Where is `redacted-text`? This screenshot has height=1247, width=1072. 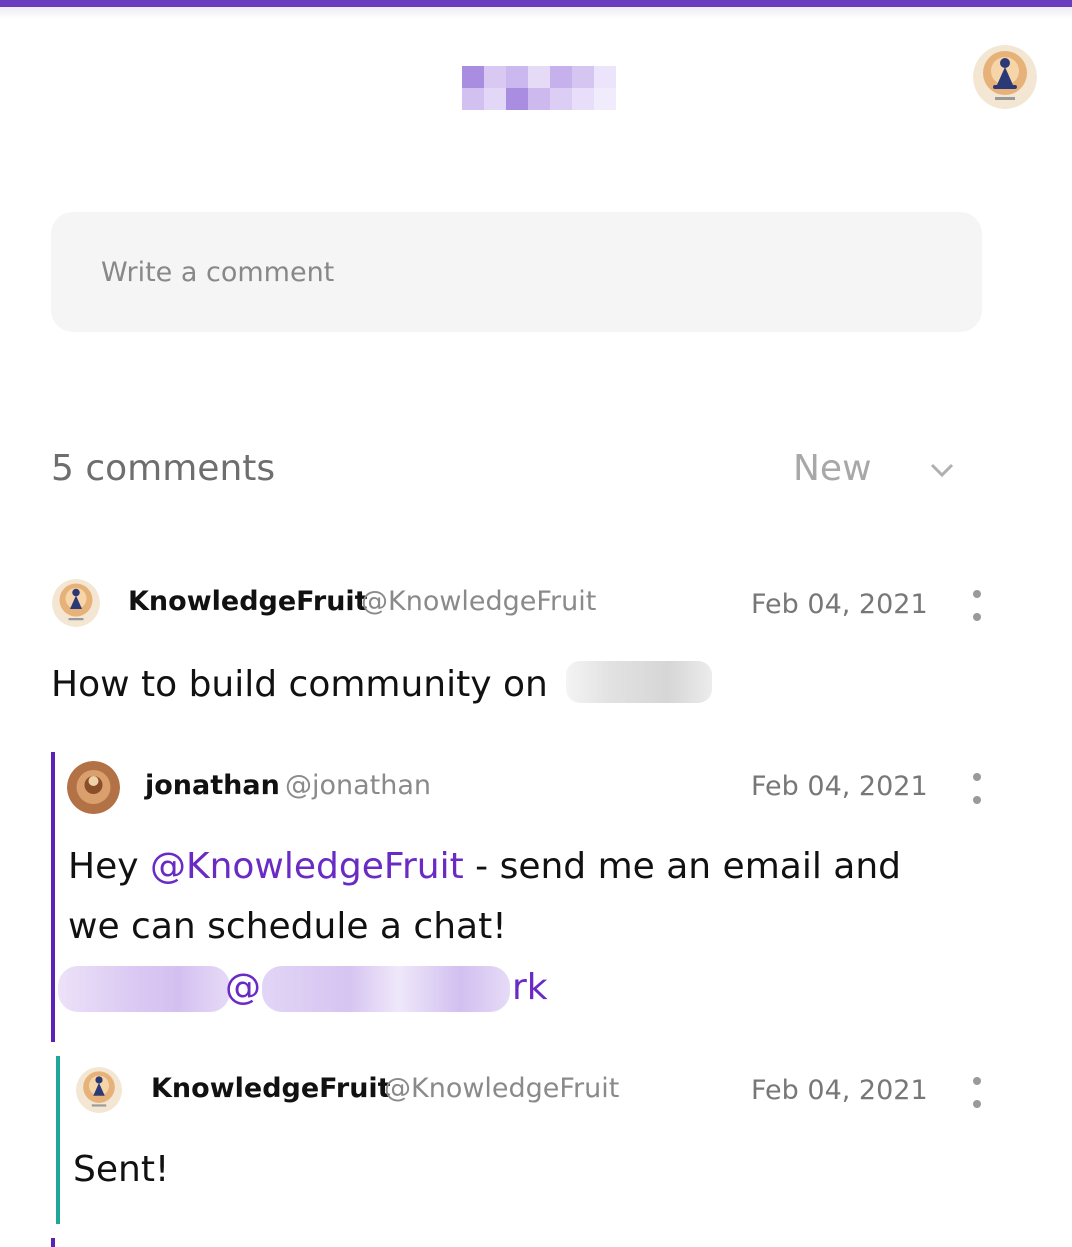 redacted-text is located at coordinates (639, 682).